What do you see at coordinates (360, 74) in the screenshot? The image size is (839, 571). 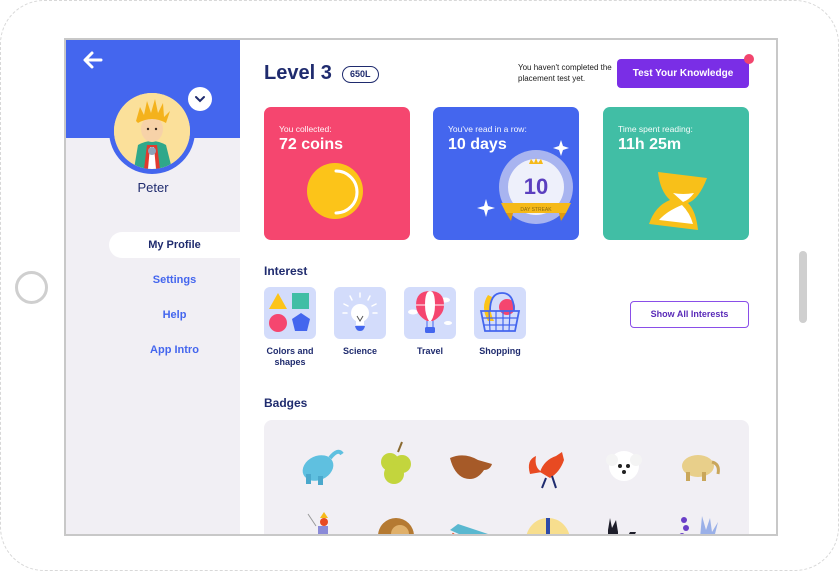 I see `lexile-badge: 650L` at bounding box center [360, 74].